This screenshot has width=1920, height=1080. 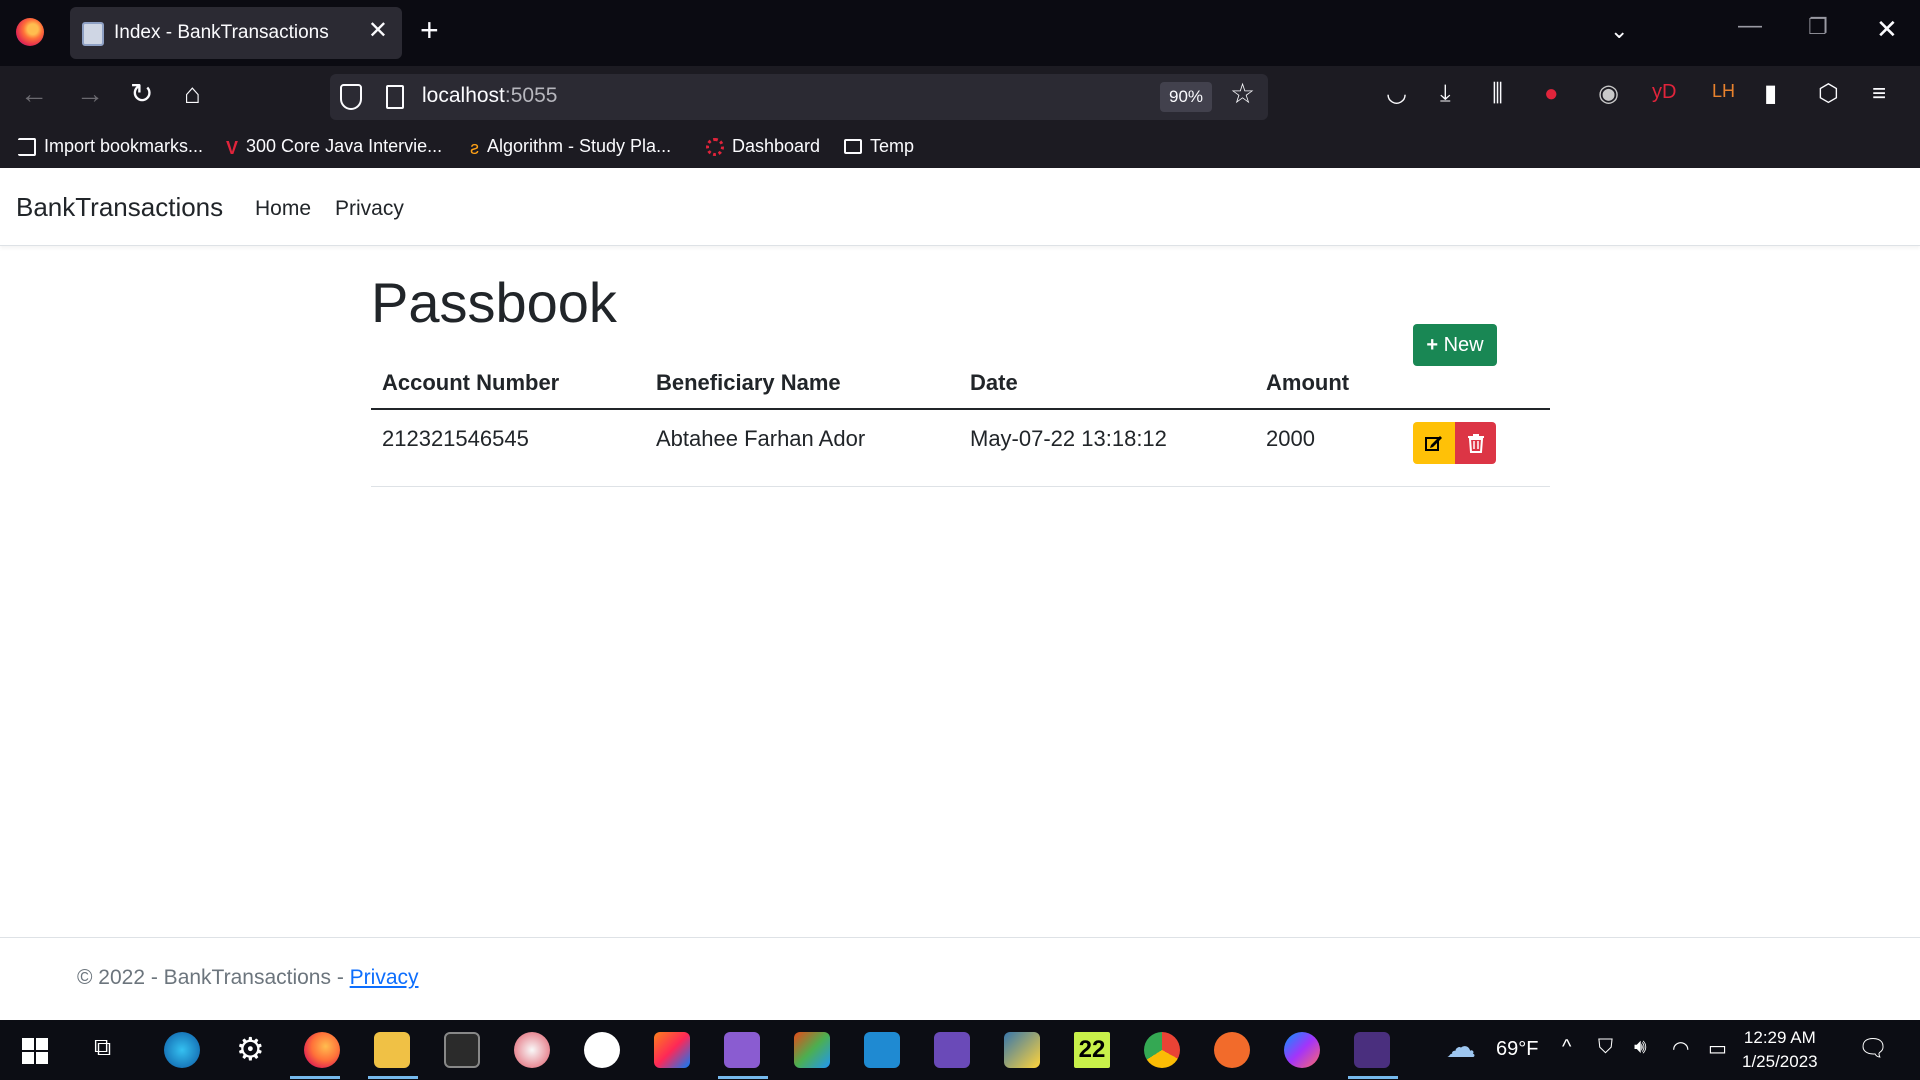 What do you see at coordinates (395, 97) in the screenshot?
I see `page-info-icon` at bounding box center [395, 97].